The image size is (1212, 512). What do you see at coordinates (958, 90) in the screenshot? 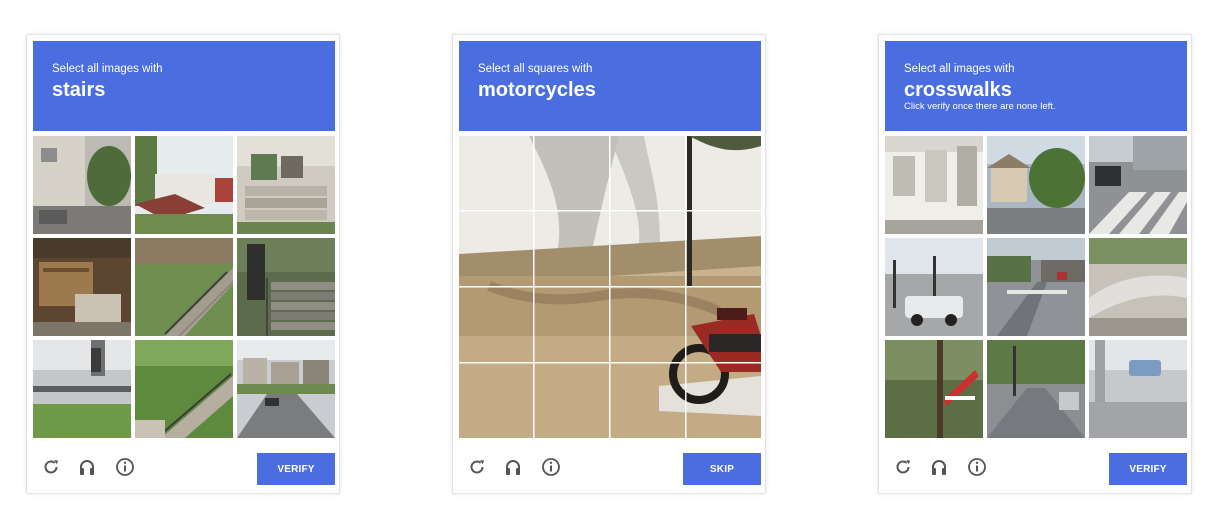
I see `captcha-target: crosswalks` at bounding box center [958, 90].